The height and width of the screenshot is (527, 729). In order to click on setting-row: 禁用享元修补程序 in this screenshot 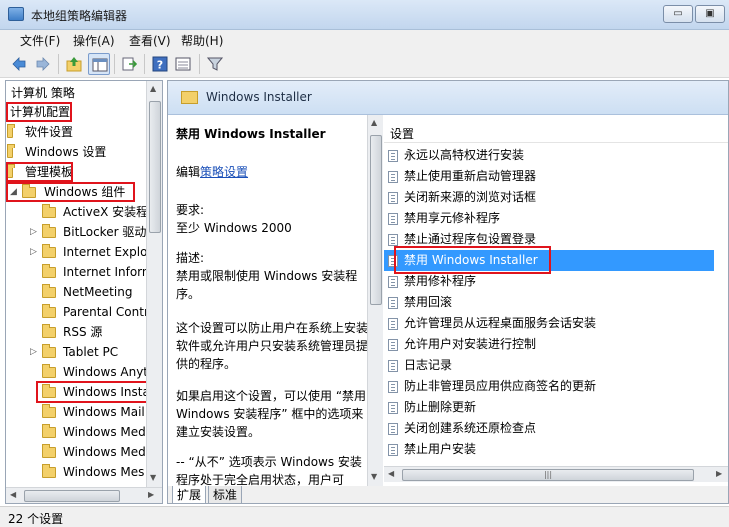, I will do `click(549, 218)`.